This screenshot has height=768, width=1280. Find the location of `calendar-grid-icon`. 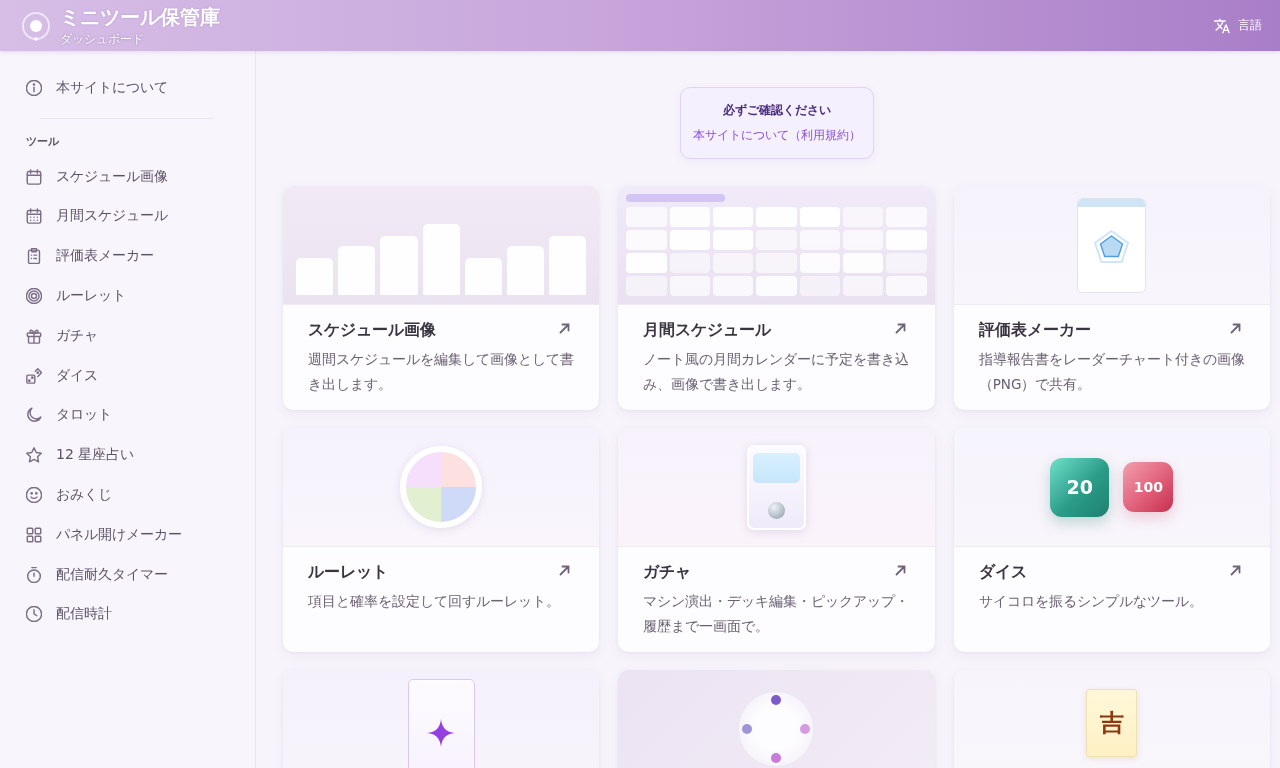

calendar-grid-icon is located at coordinates (34, 216).